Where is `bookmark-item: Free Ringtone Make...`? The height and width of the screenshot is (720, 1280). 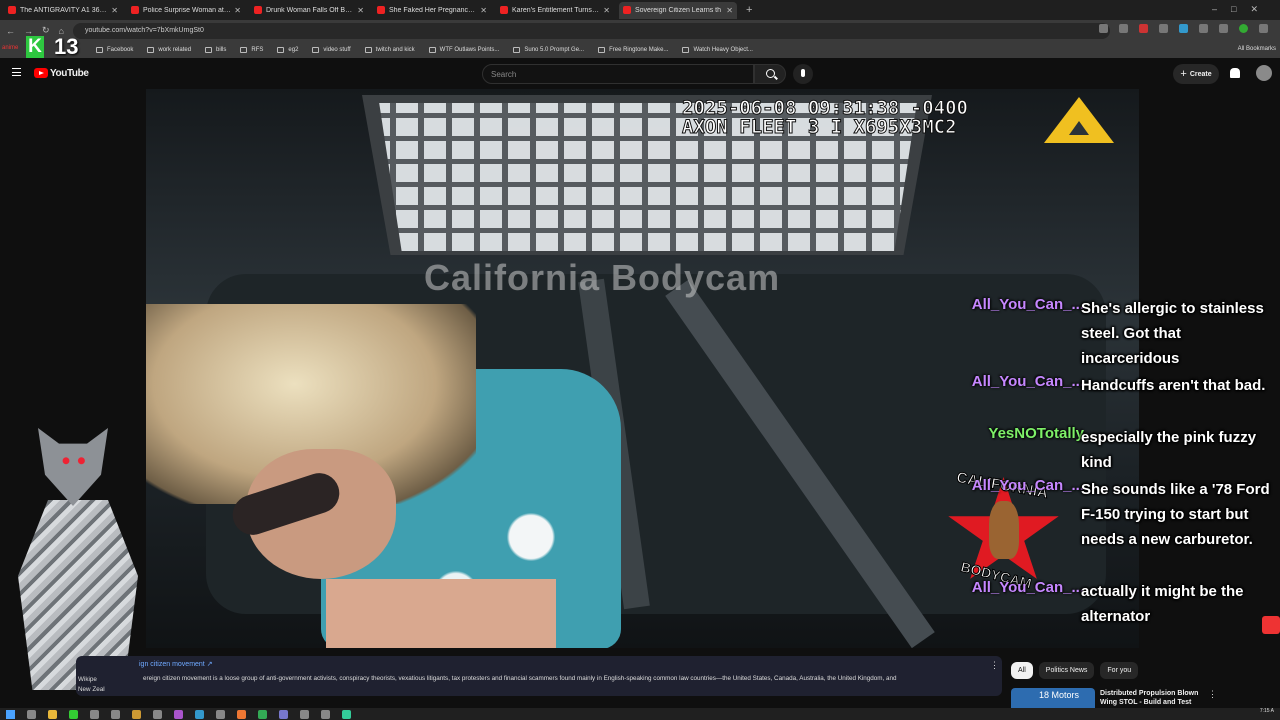 bookmark-item: Free Ringtone Make... is located at coordinates (633, 49).